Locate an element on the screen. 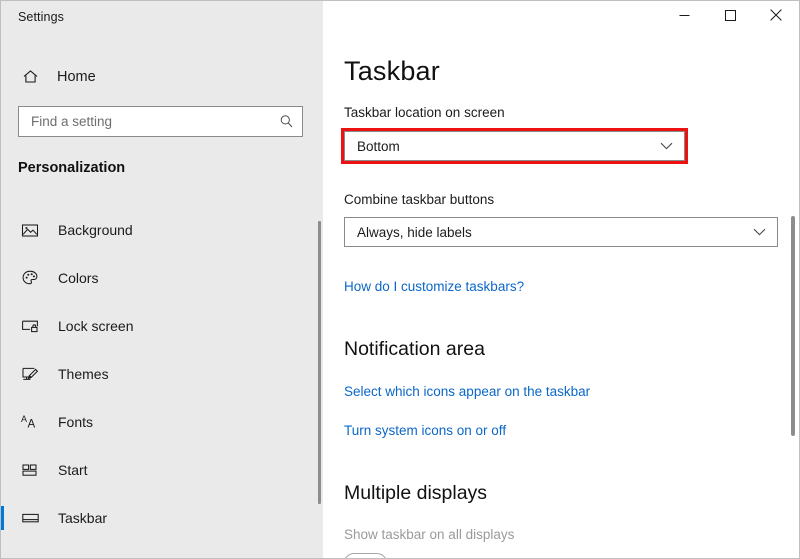 The image size is (800, 559). combine-taskbar-buttons-label: Combine taskbar buttons is located at coordinates (419, 199).